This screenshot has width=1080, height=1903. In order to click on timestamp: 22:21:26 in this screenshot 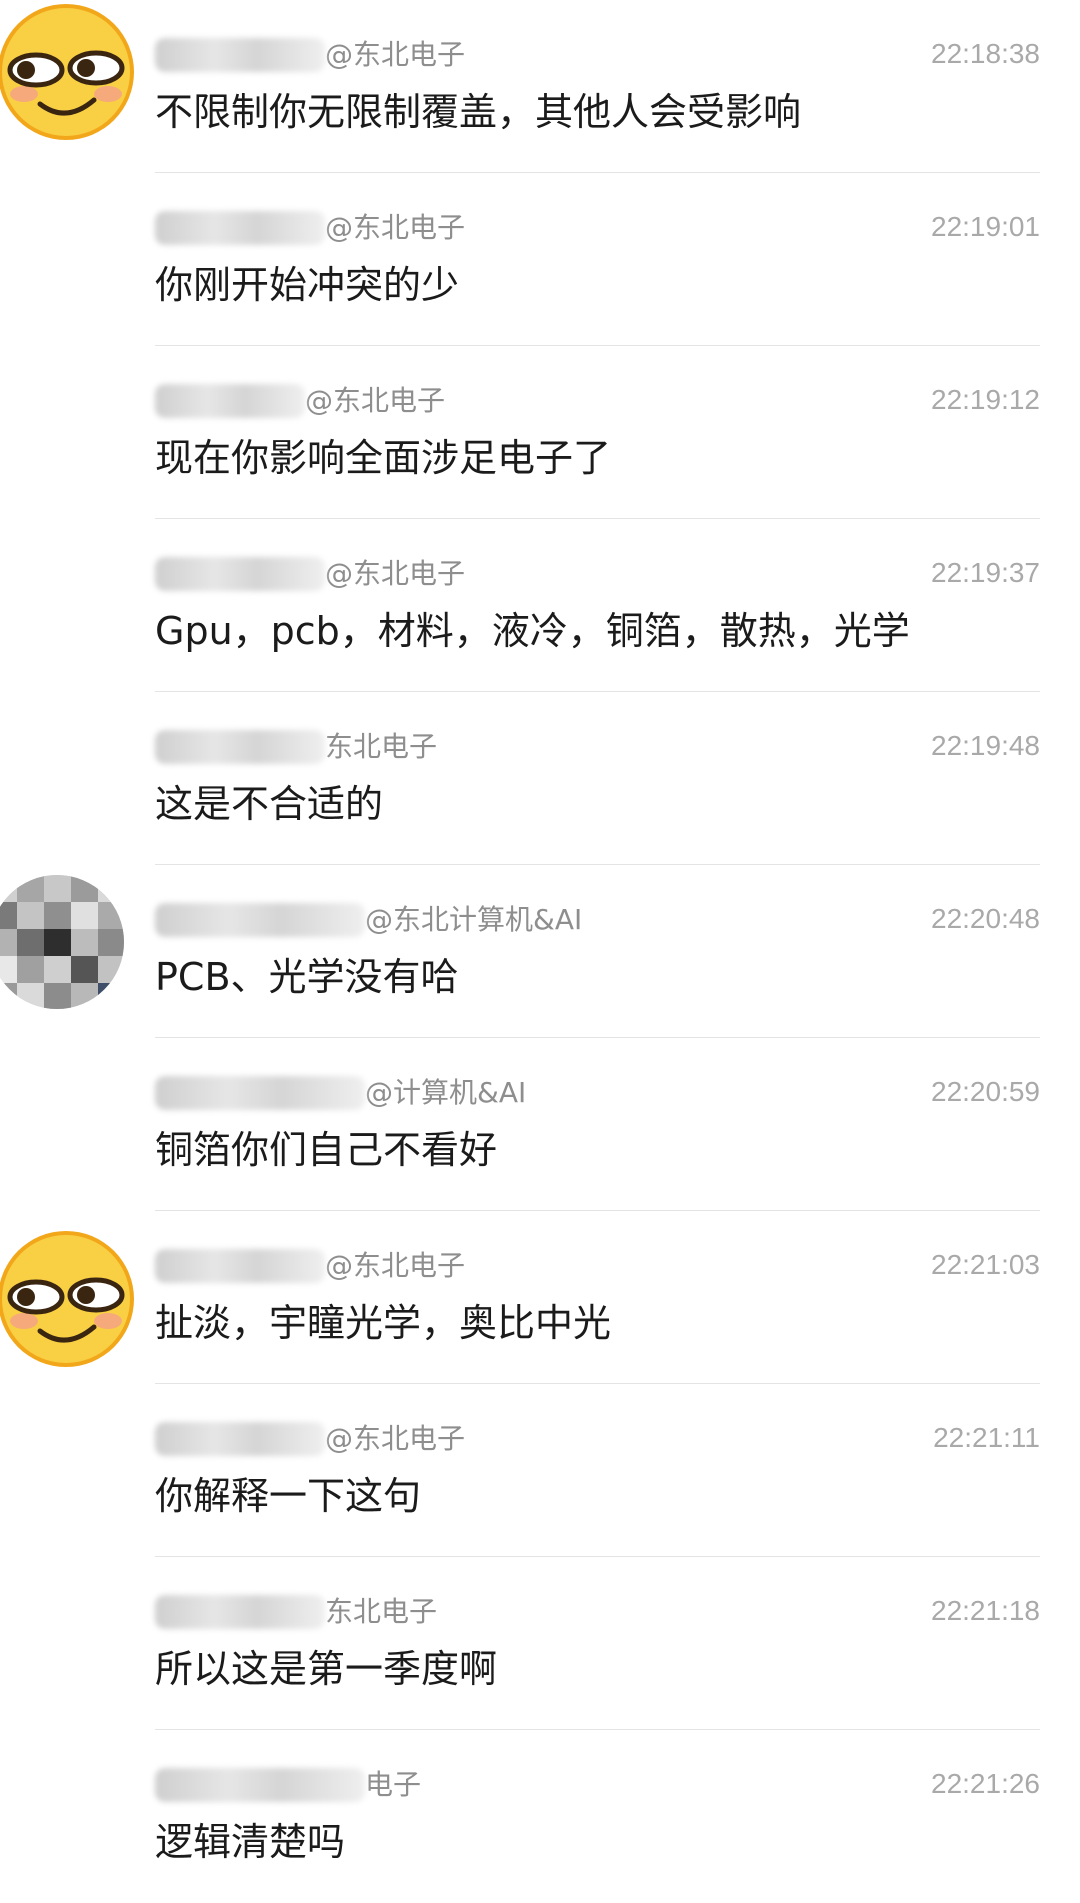, I will do `click(985, 1783)`.